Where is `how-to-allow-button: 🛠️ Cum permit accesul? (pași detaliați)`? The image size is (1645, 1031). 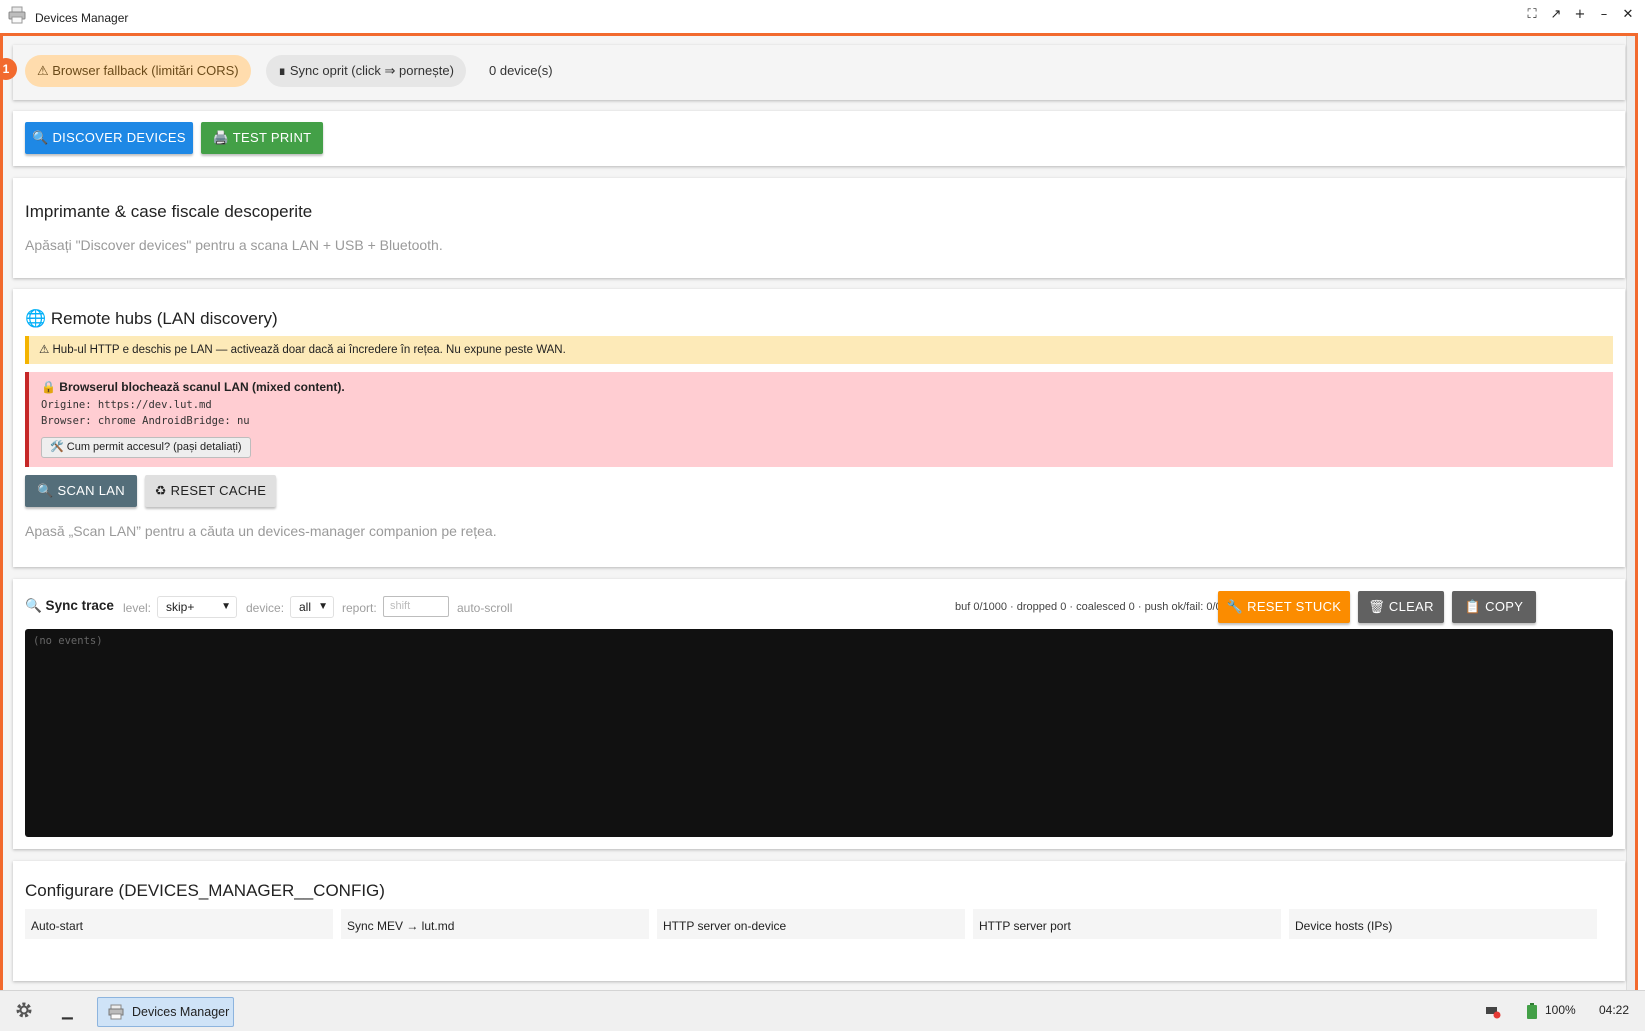
how-to-allow-button: 🛠️ Cum permit accesul? (pași detaliați) is located at coordinates (146, 447).